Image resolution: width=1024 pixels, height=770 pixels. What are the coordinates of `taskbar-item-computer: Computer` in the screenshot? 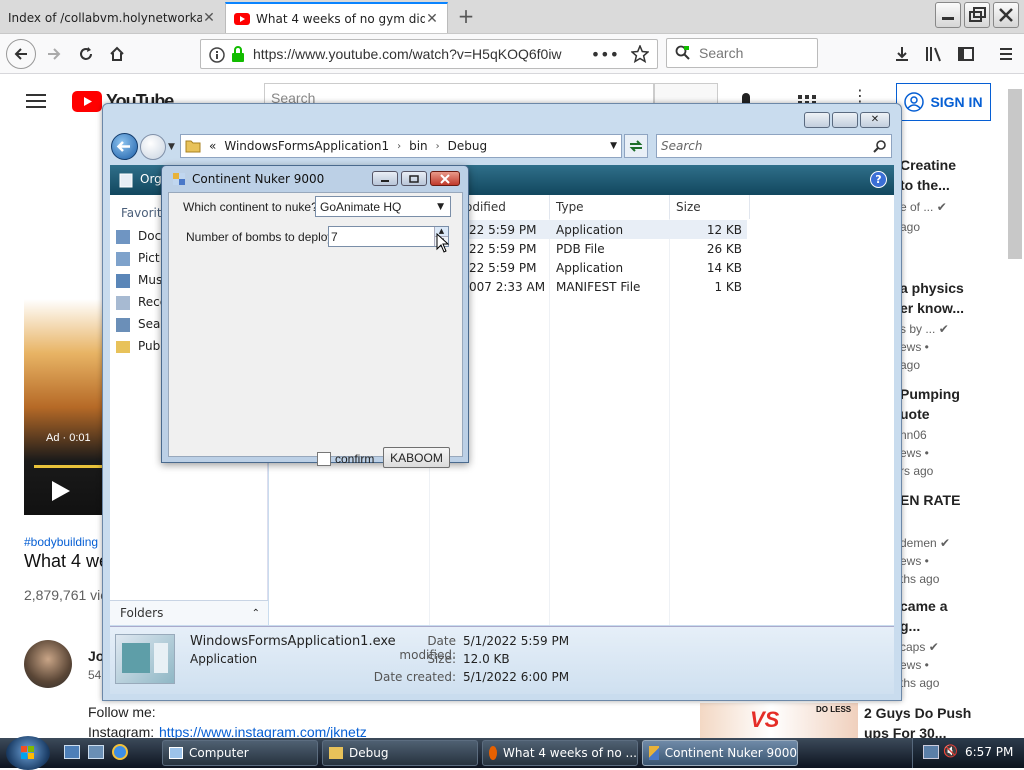 It's located at (240, 753).